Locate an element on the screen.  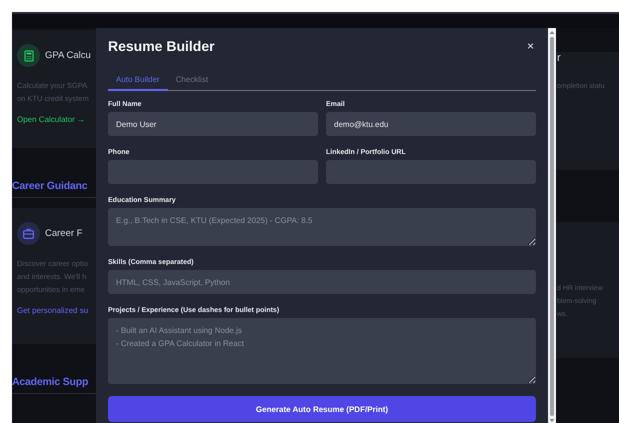
briefcase-icon is located at coordinates (28, 233).